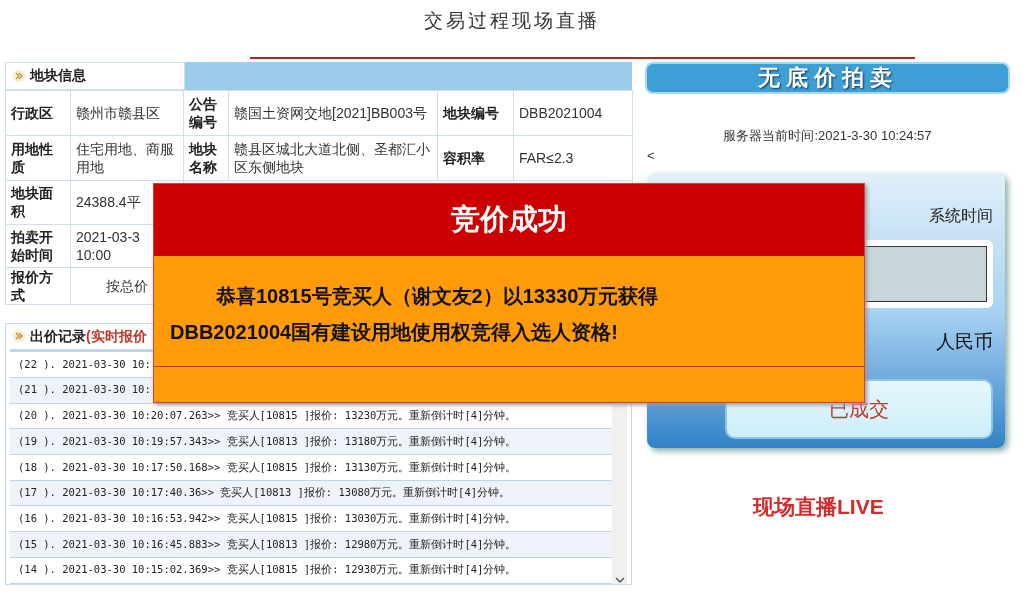 This screenshot has height=605, width=1023. What do you see at coordinates (32, 157) in the screenshot?
I see `field-label: 用地性质` at bounding box center [32, 157].